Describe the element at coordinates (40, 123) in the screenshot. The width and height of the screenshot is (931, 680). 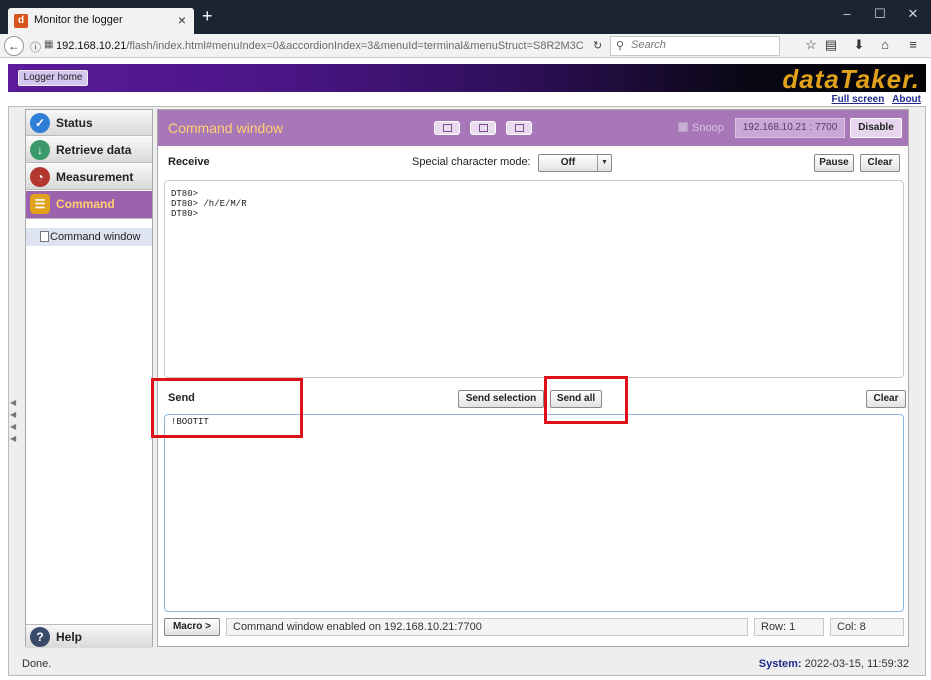
I see `check-icon: ✓` at that location.